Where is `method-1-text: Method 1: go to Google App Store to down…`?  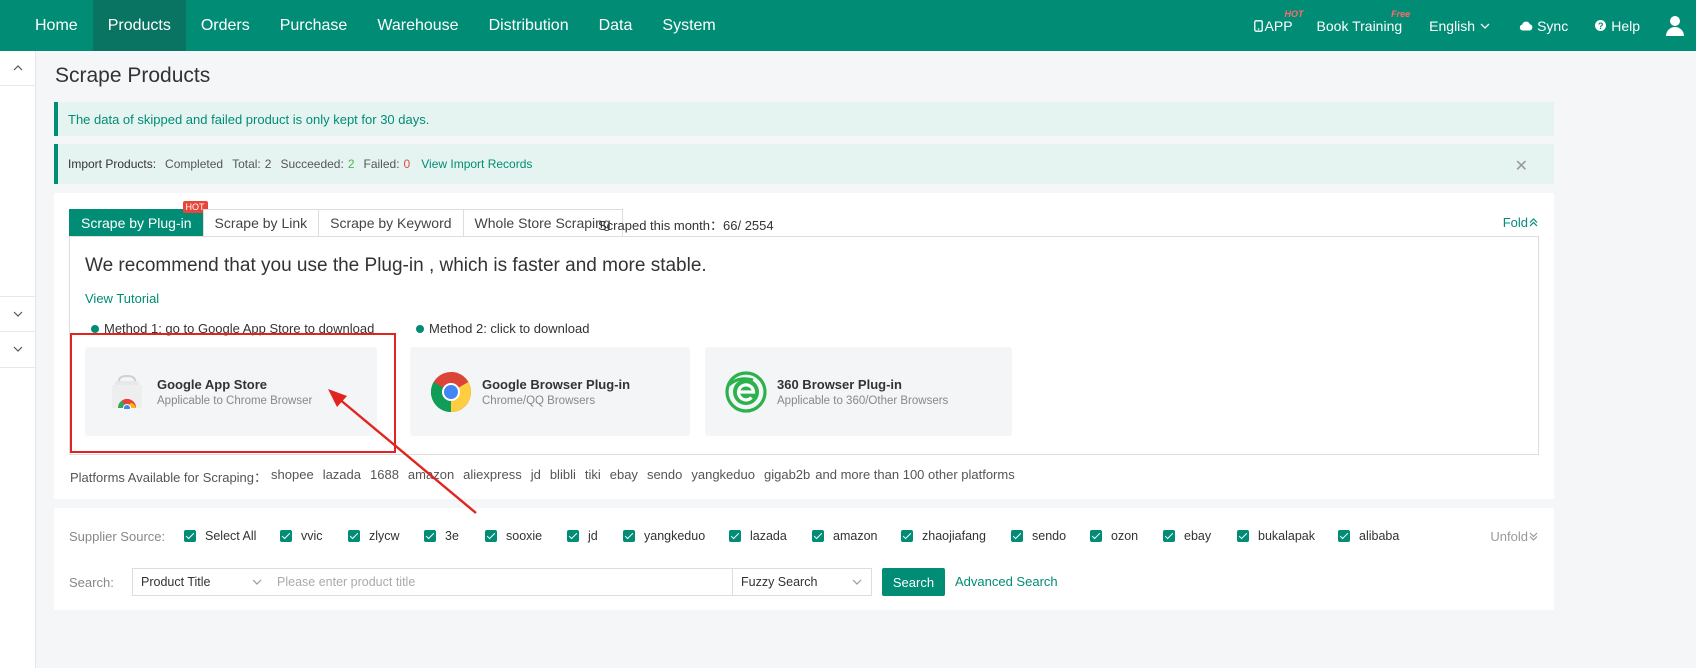 method-1-text: Method 1: go to Google App Store to down… is located at coordinates (239, 328).